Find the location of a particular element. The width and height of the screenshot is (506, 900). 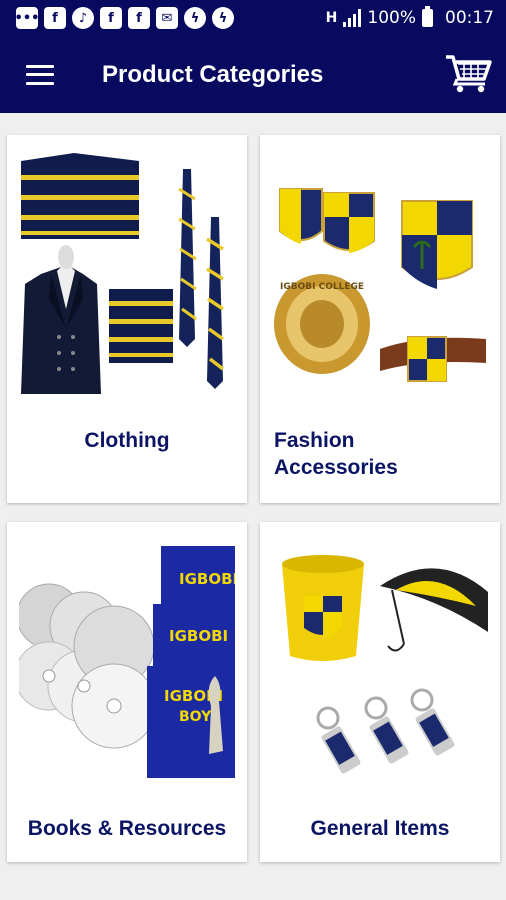

battery-percent: 100% is located at coordinates (391, 18).